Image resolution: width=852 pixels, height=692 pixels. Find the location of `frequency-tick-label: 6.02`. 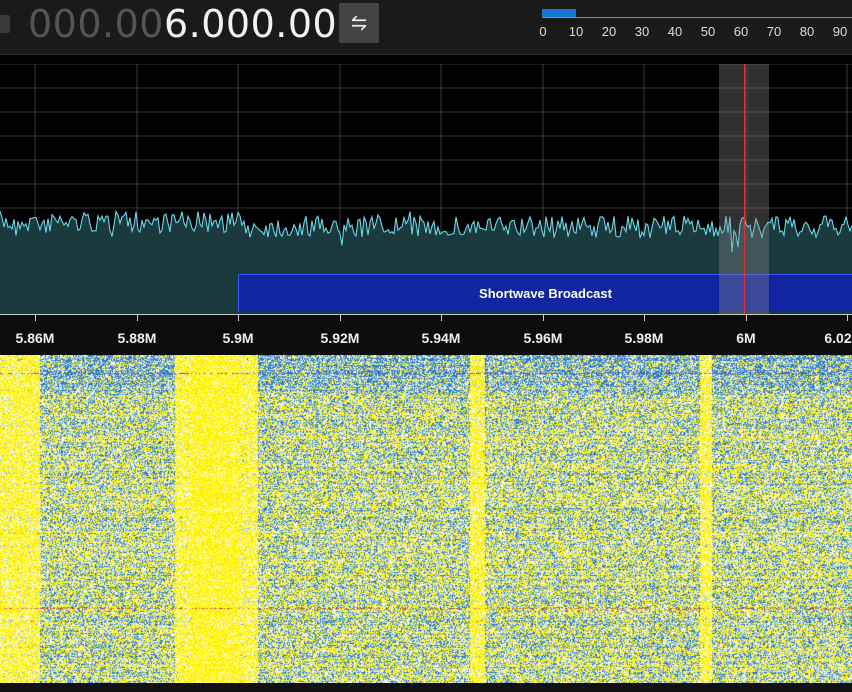

frequency-tick-label: 6.02 is located at coordinates (838, 338).